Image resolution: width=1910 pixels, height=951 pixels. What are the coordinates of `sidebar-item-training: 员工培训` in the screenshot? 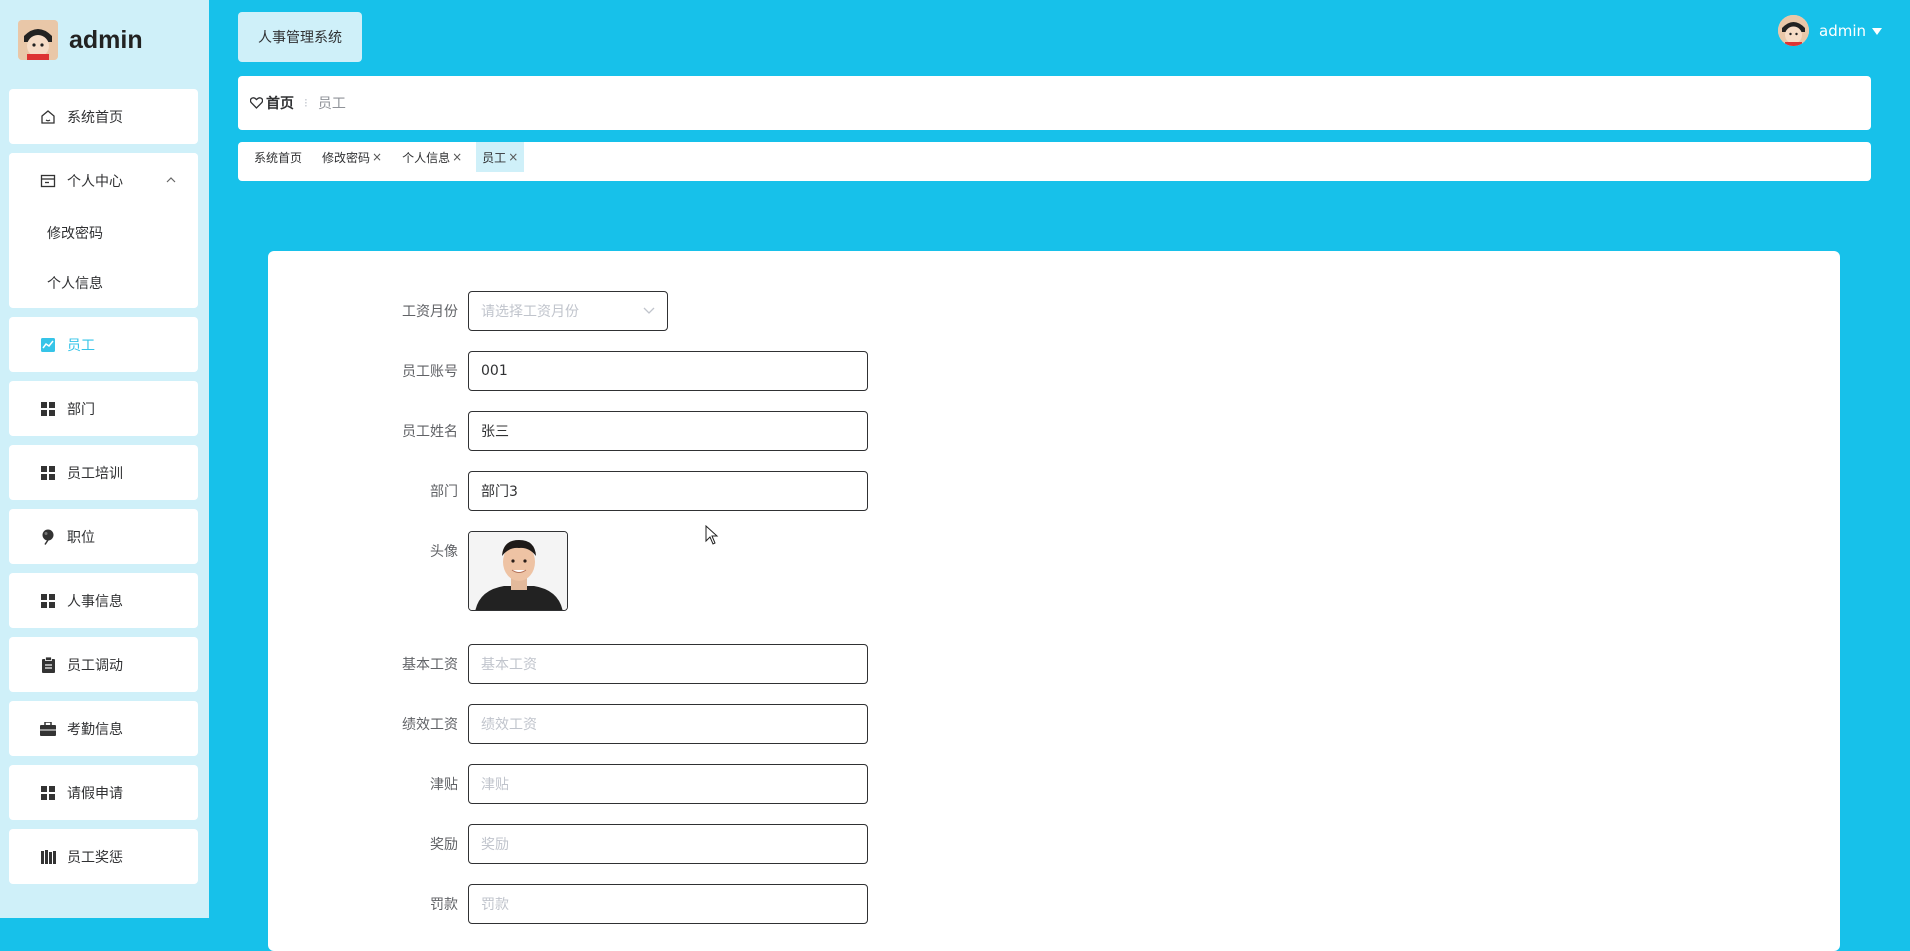 It's located at (103, 472).